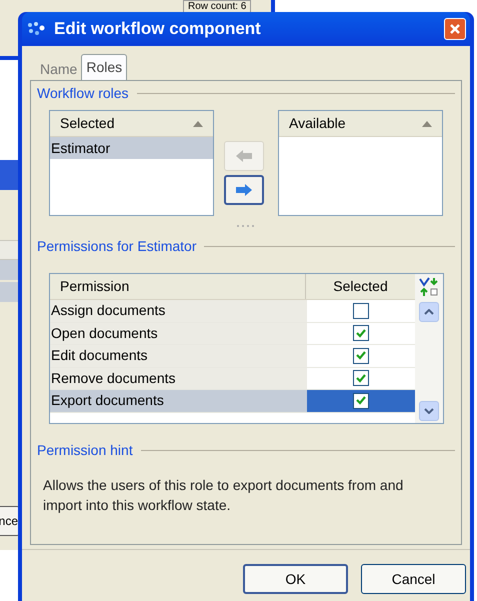  What do you see at coordinates (429, 287) in the screenshot?
I see `toggle-checks-icon` at bounding box center [429, 287].